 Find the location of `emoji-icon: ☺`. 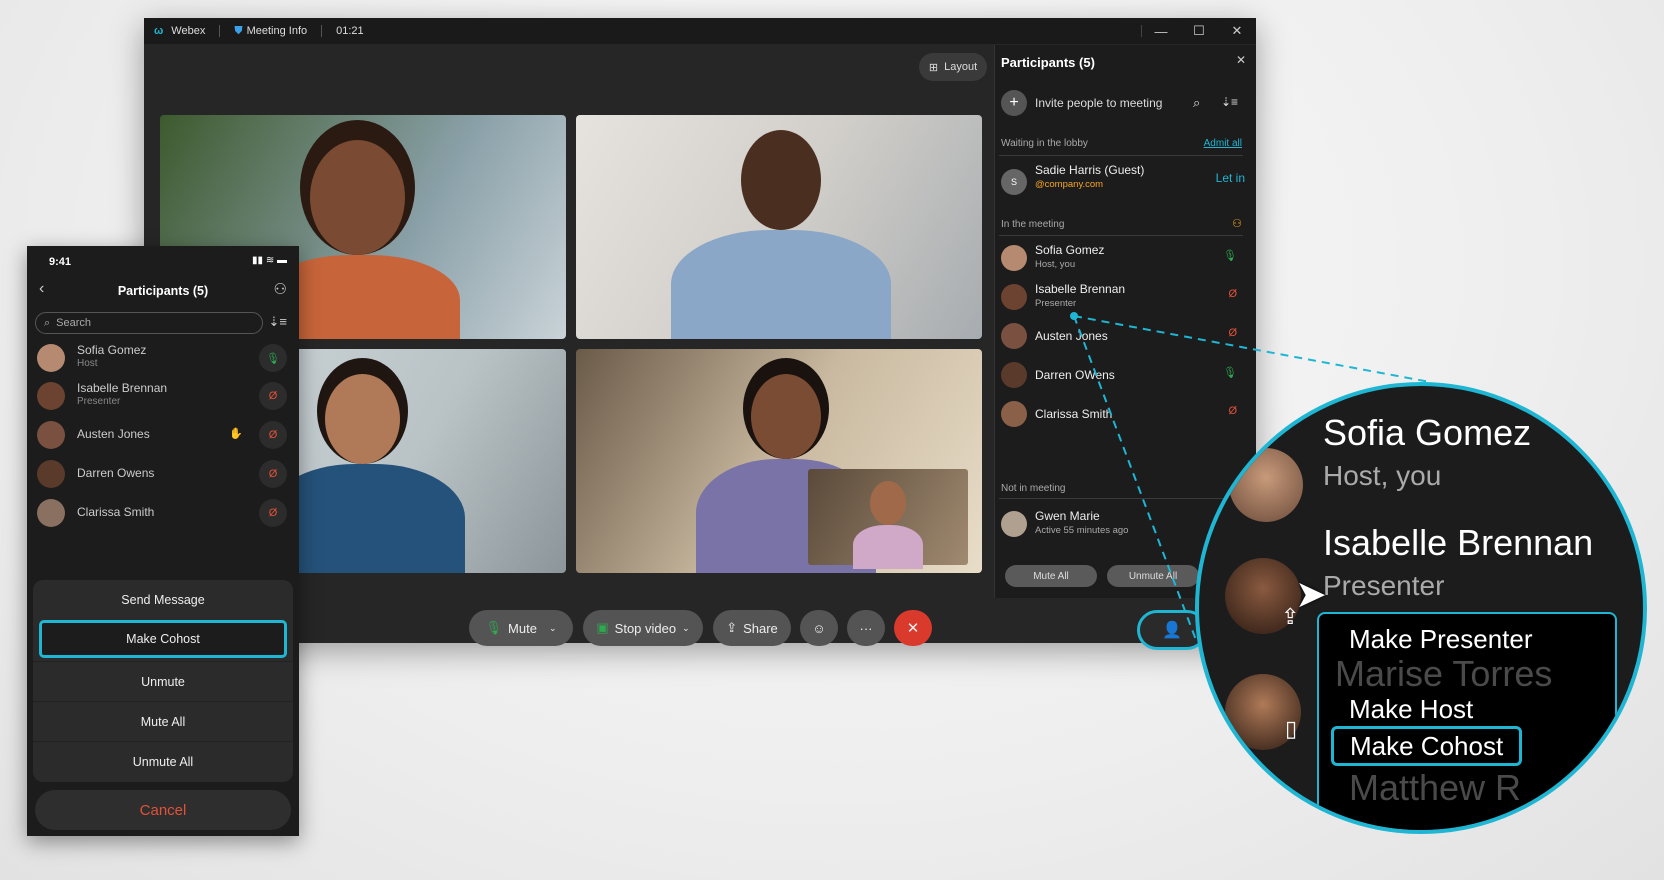

emoji-icon: ☺ is located at coordinates (819, 628).